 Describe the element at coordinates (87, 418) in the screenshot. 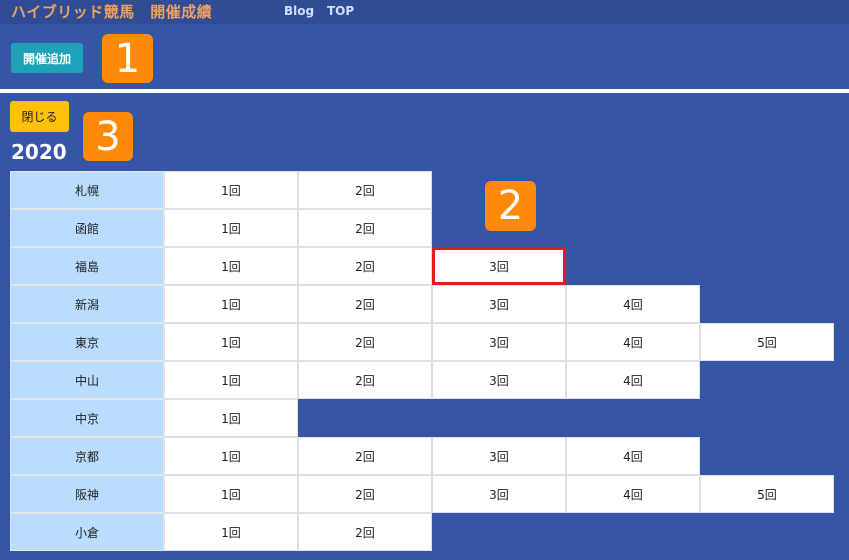

I see `venue-name: 中京` at that location.